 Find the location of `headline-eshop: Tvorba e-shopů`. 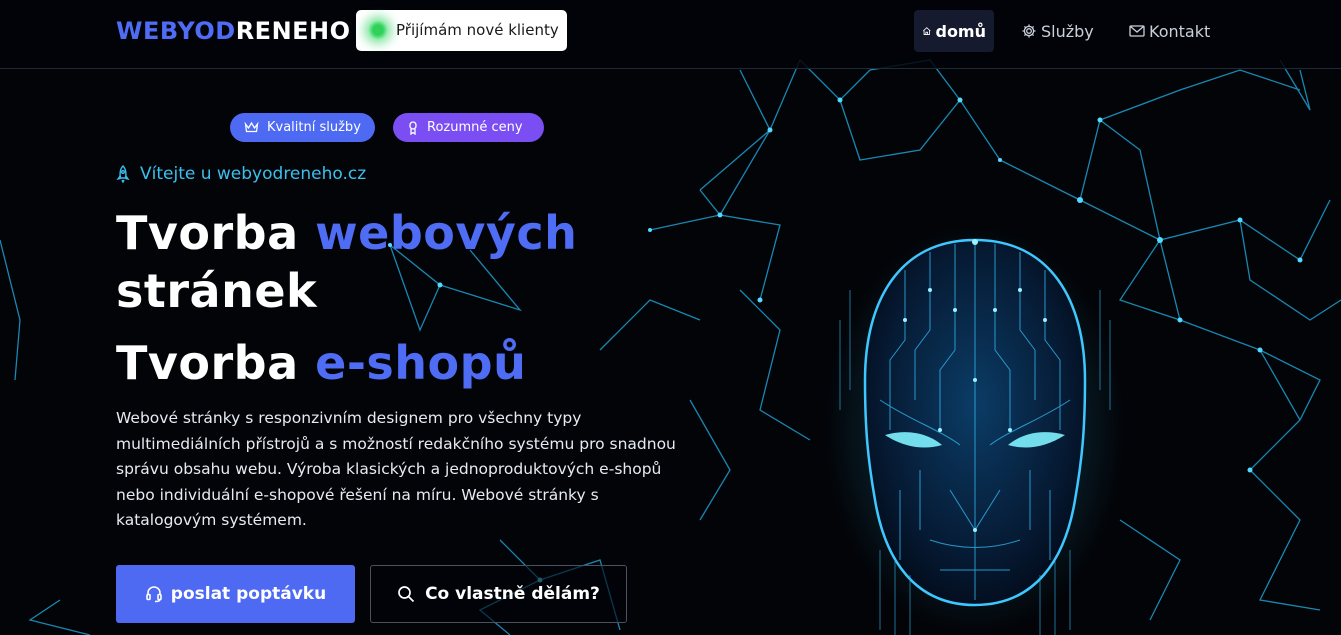

headline-eshop: Tvorba e-shopů is located at coordinates (321, 363).